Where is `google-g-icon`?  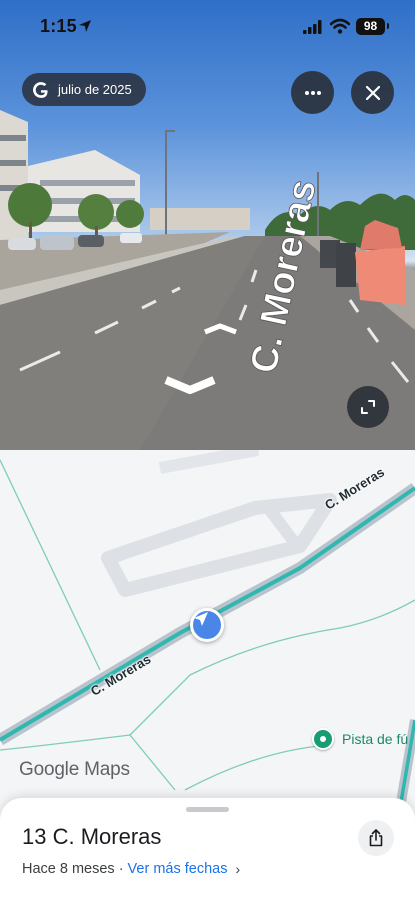 google-g-icon is located at coordinates (41, 90).